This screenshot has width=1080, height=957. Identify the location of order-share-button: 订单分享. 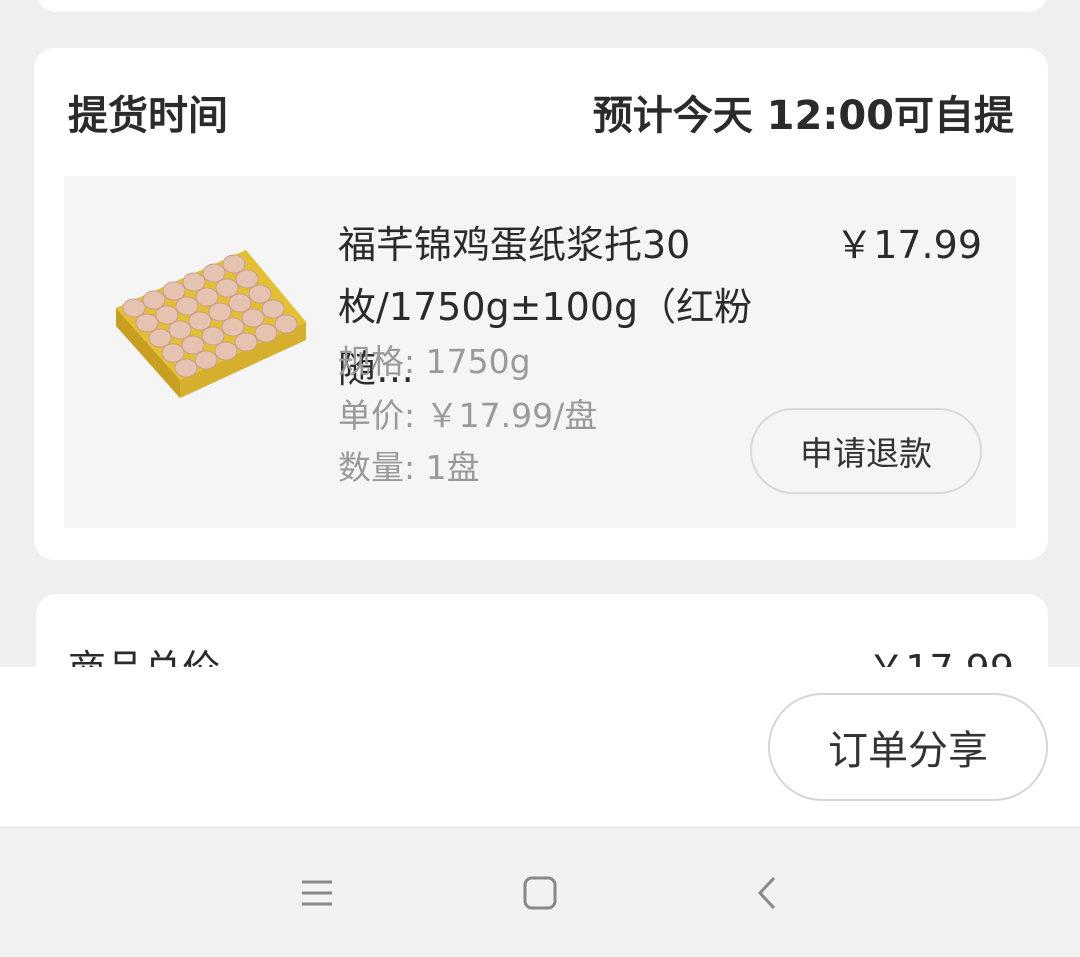
(908, 747).